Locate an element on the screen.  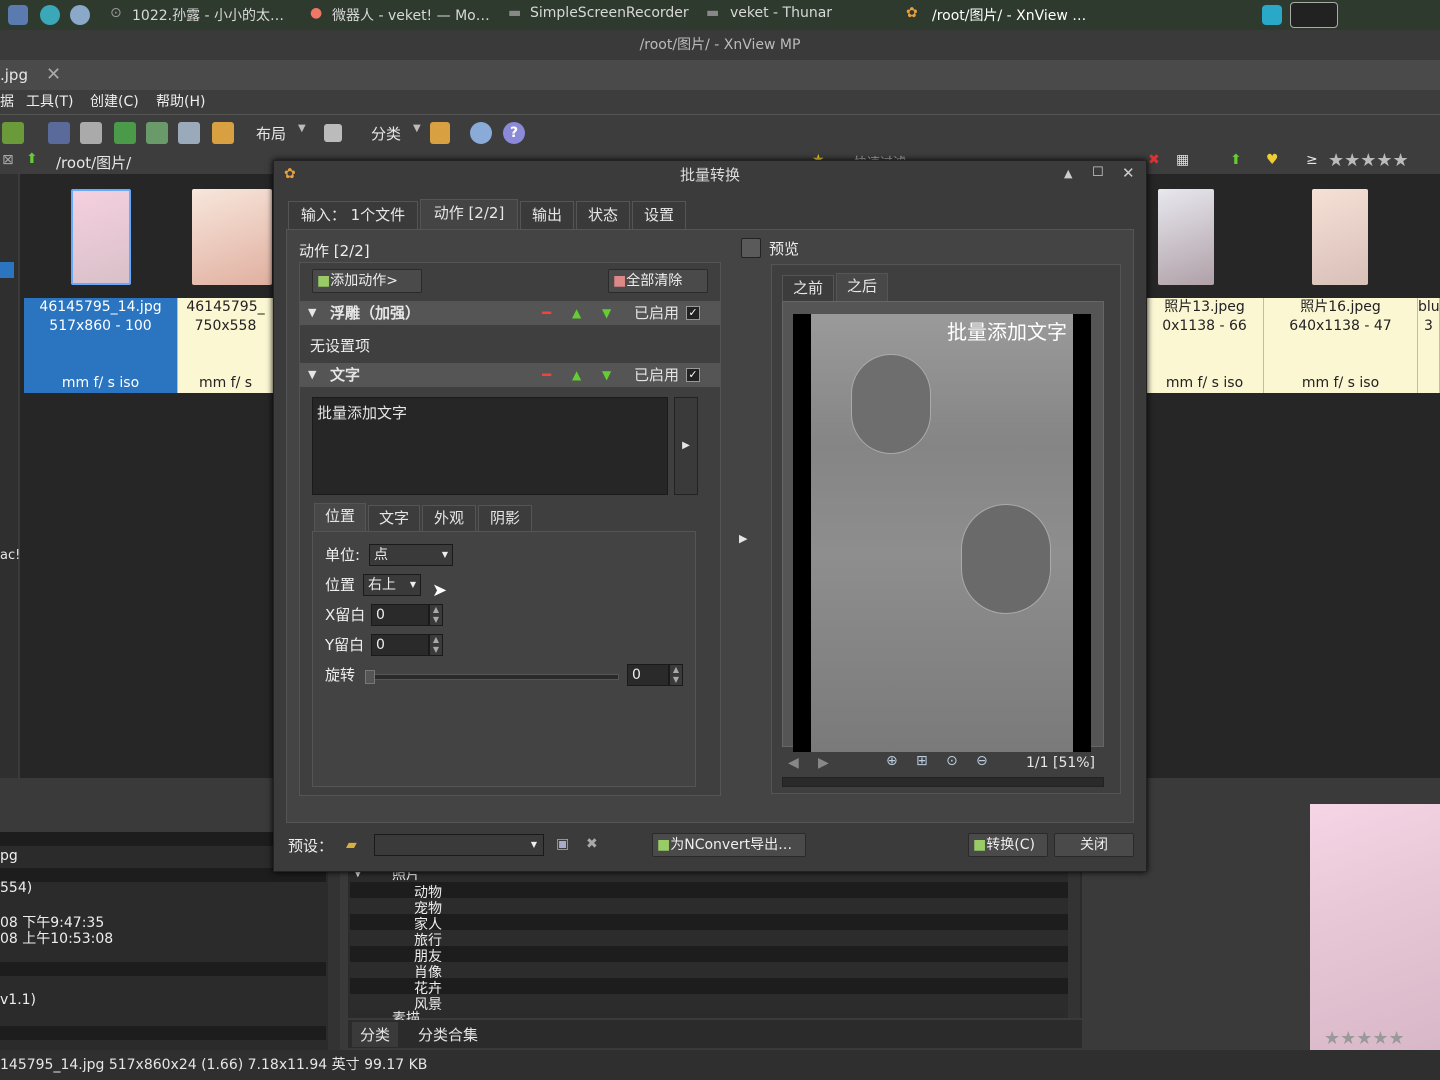
thumb-name: blu is located at coordinates (1429, 307).